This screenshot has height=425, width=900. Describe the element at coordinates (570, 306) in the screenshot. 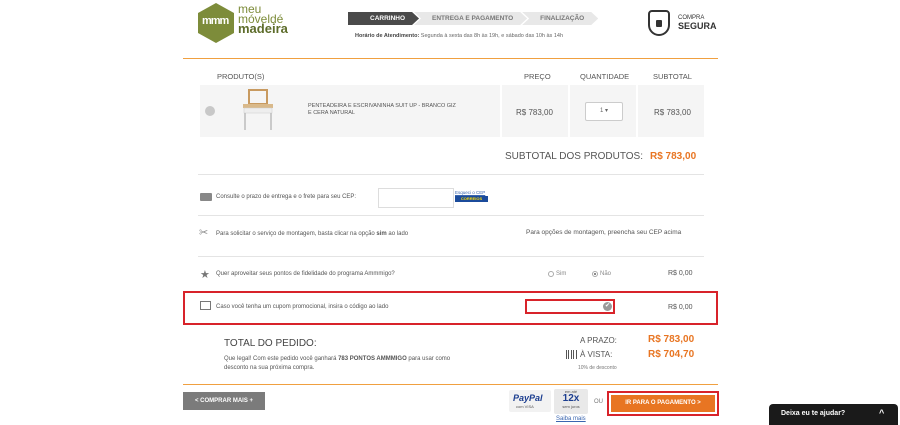

I see `coupon-input` at that location.